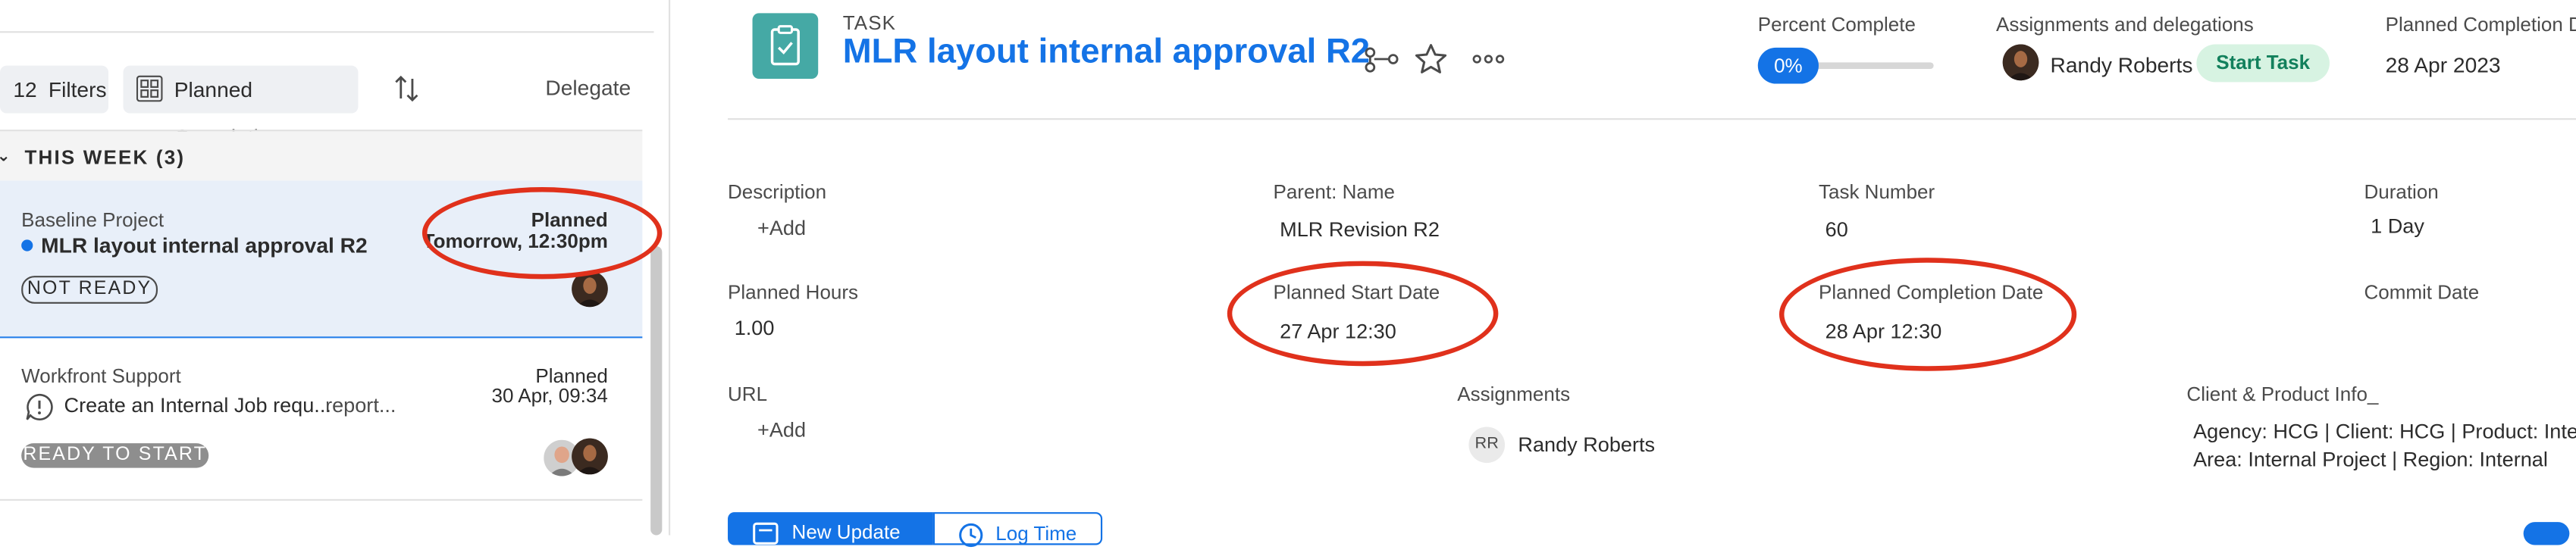 The width and height of the screenshot is (2576, 553). What do you see at coordinates (1431, 59) in the screenshot?
I see `star-icon` at bounding box center [1431, 59].